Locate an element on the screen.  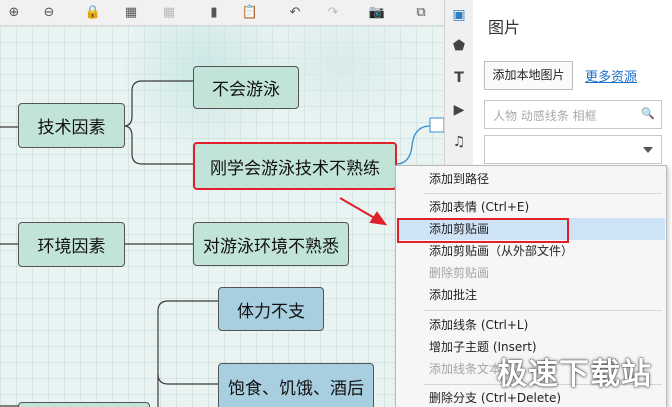
node-environment-factors: 环境因素 is located at coordinates (71, 244).